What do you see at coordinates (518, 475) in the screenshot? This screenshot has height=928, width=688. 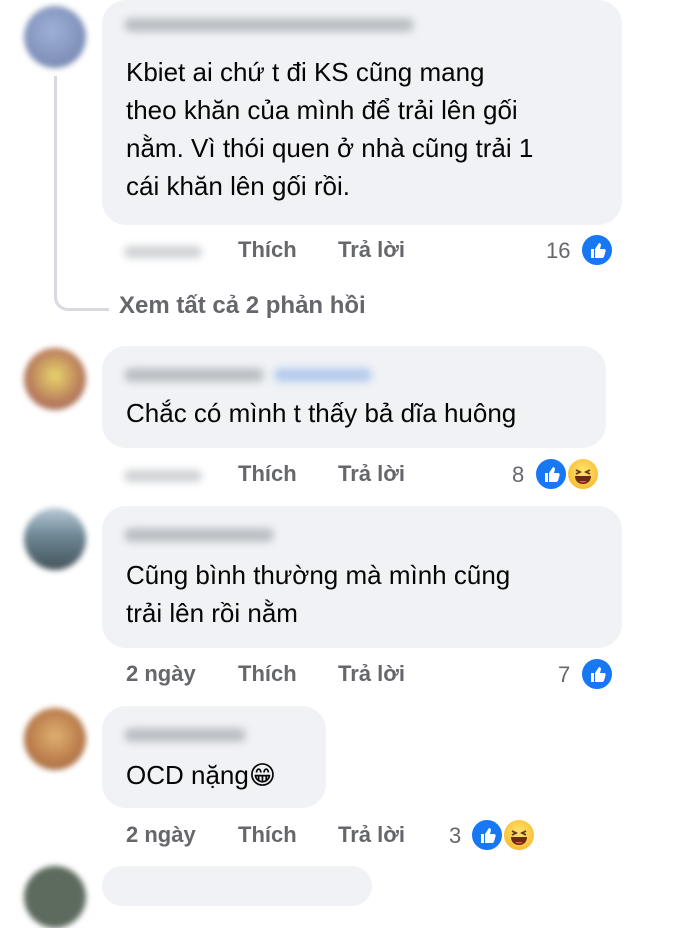 I see `reaction-count: 8` at bounding box center [518, 475].